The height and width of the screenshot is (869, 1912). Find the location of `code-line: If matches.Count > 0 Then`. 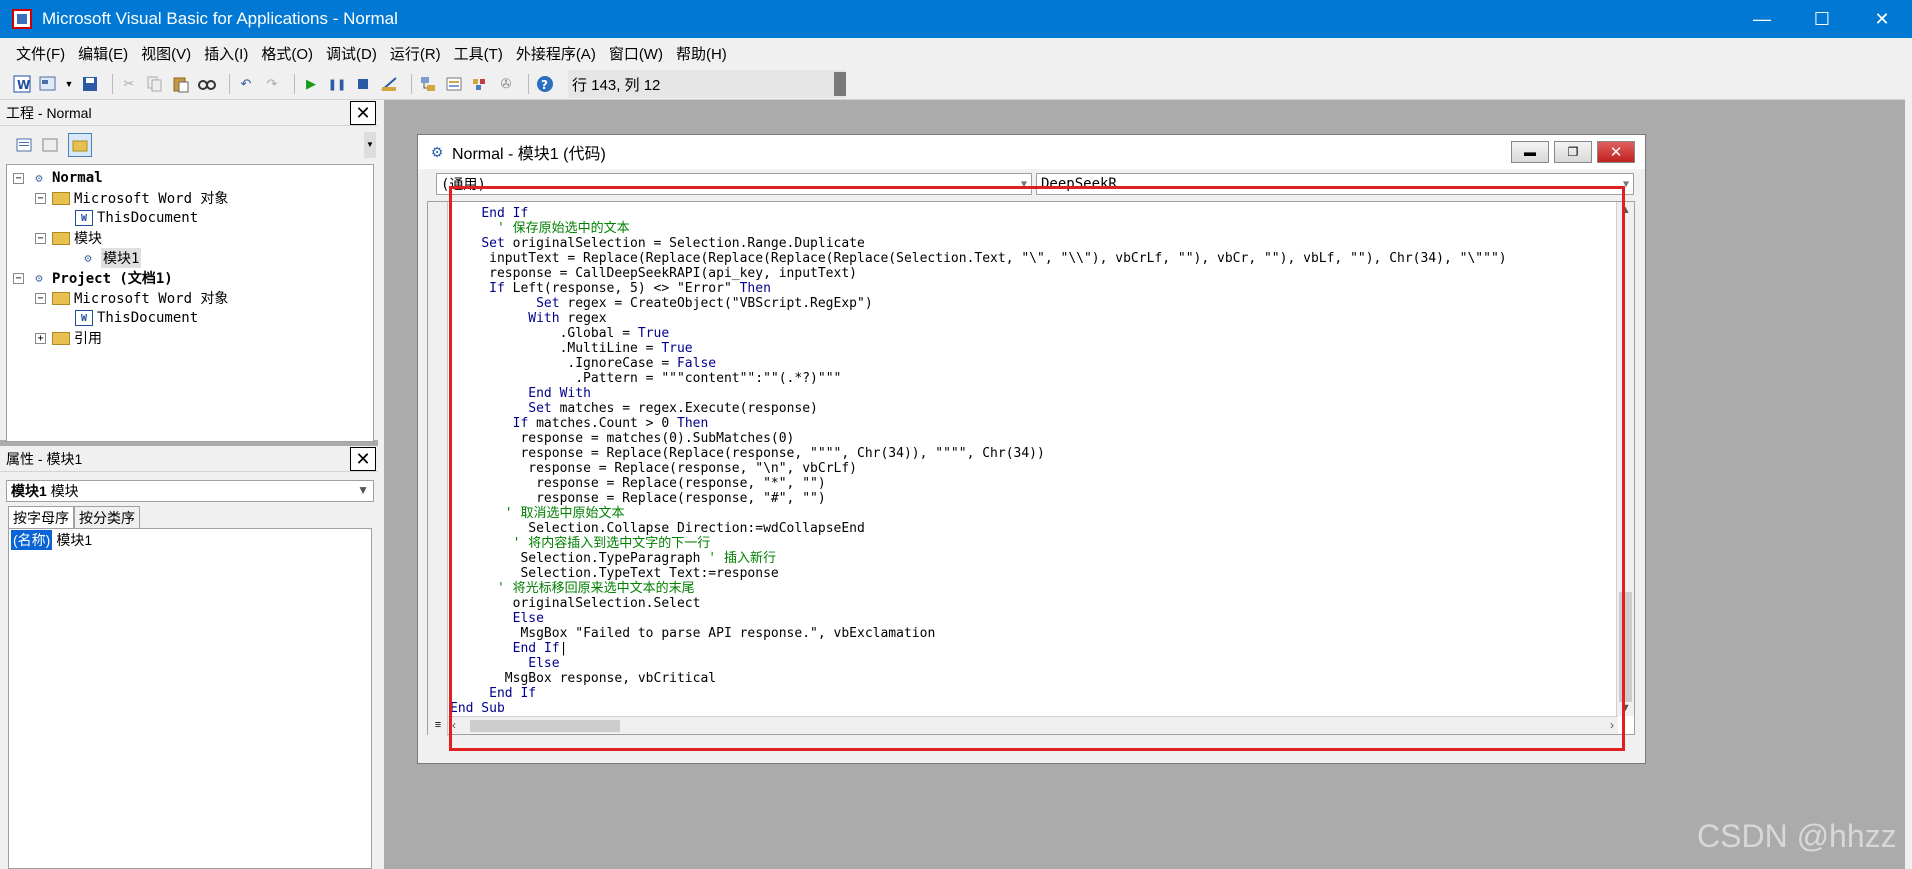

code-line: If matches.Count > 0 Then is located at coordinates (1030, 423).